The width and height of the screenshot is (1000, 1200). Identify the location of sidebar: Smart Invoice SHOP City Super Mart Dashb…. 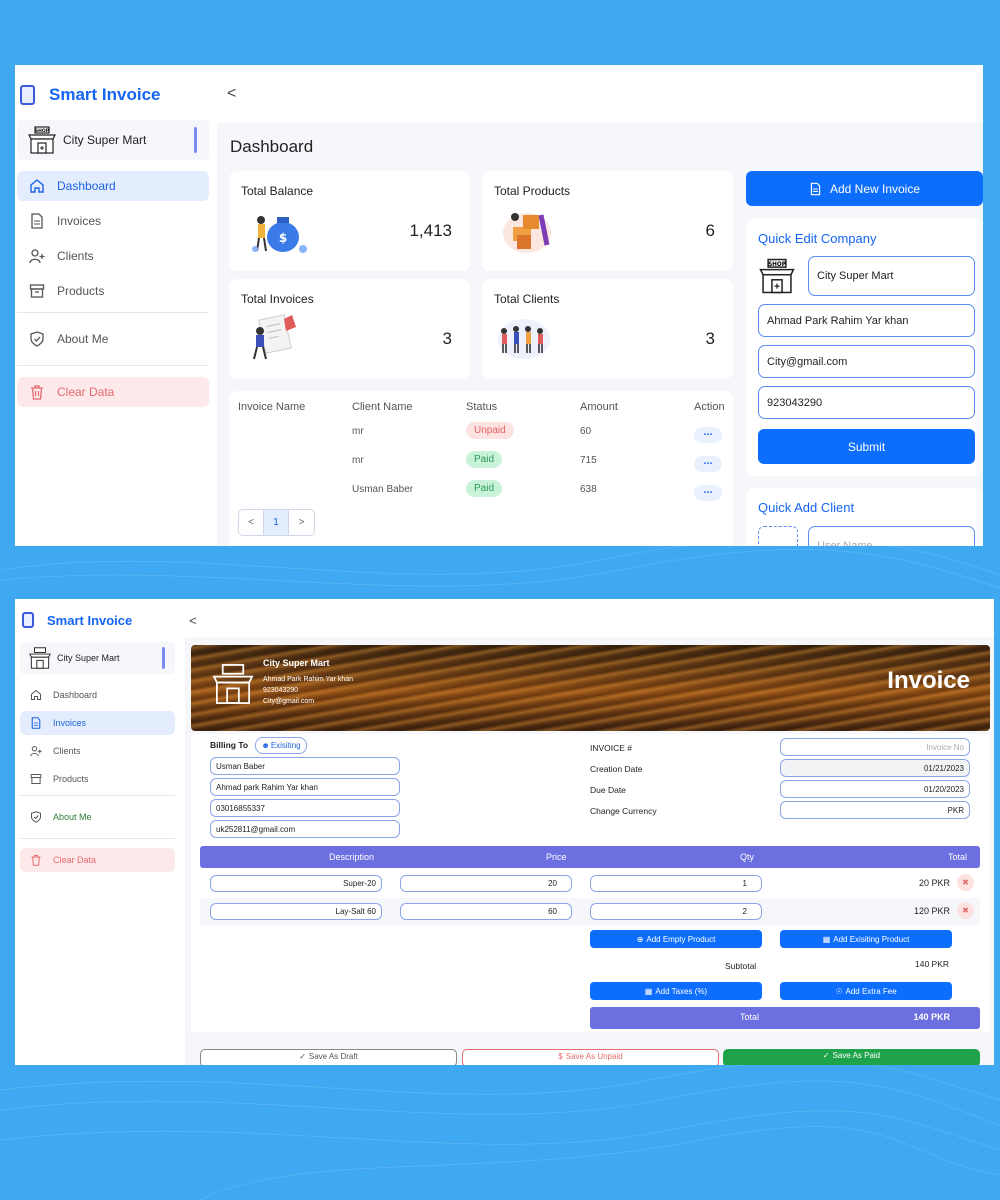
(115, 305).